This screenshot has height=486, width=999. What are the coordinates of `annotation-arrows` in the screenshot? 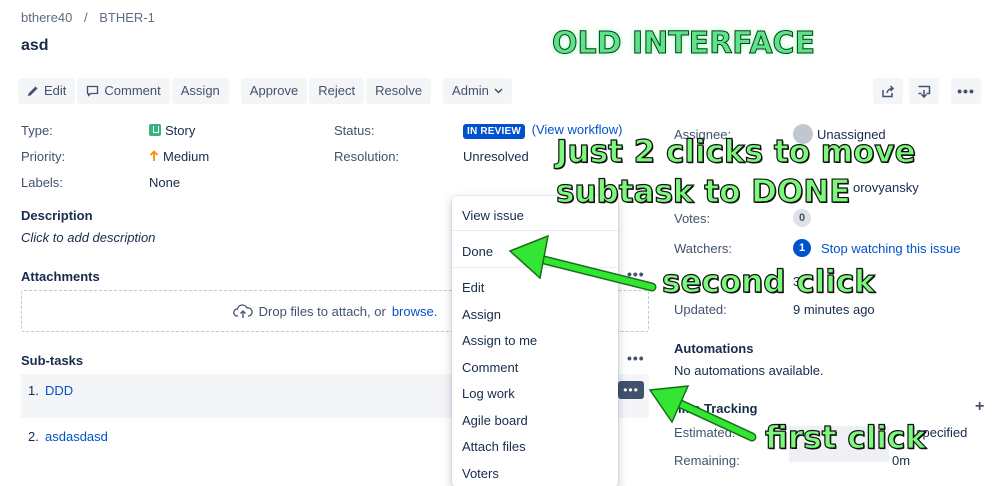 It's located at (632, 338).